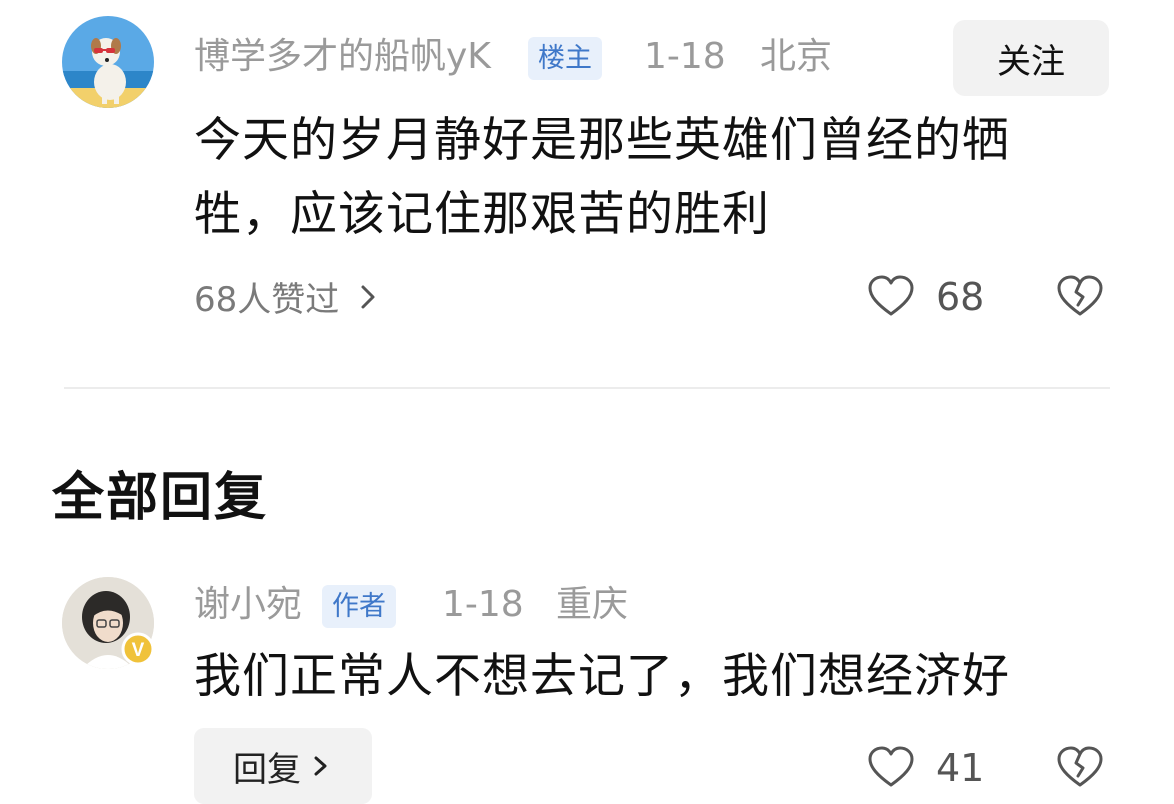 The height and width of the screenshot is (804, 1174). What do you see at coordinates (960, 768) in the screenshot?
I see `like-count: 41` at bounding box center [960, 768].